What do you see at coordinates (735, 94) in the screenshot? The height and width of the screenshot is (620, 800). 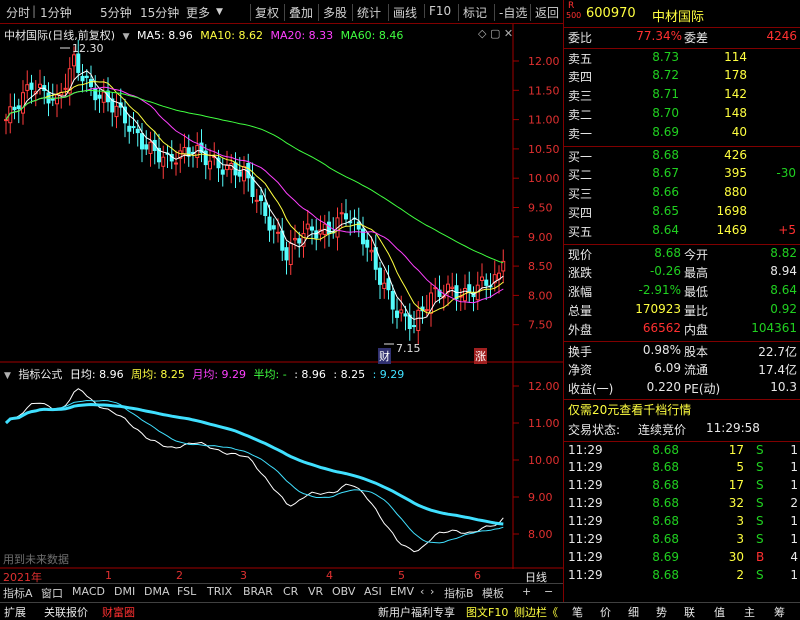 I see `ask-volume: 142` at bounding box center [735, 94].